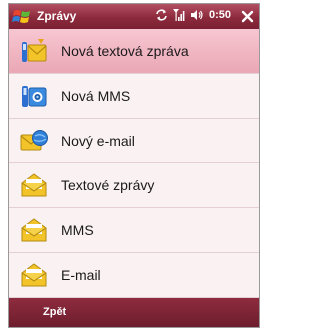 The height and width of the screenshot is (329, 320). Describe the element at coordinates (81, 274) in the screenshot. I see `menu-item-label: E-mail` at that location.